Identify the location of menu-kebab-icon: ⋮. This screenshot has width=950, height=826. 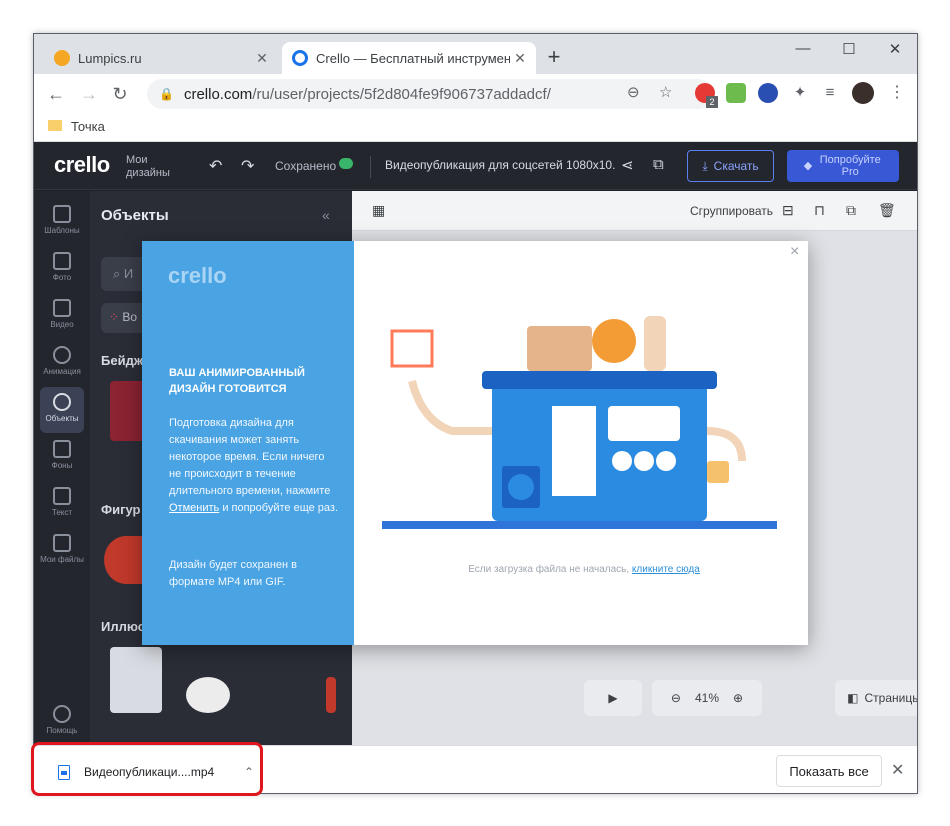
(897, 93).